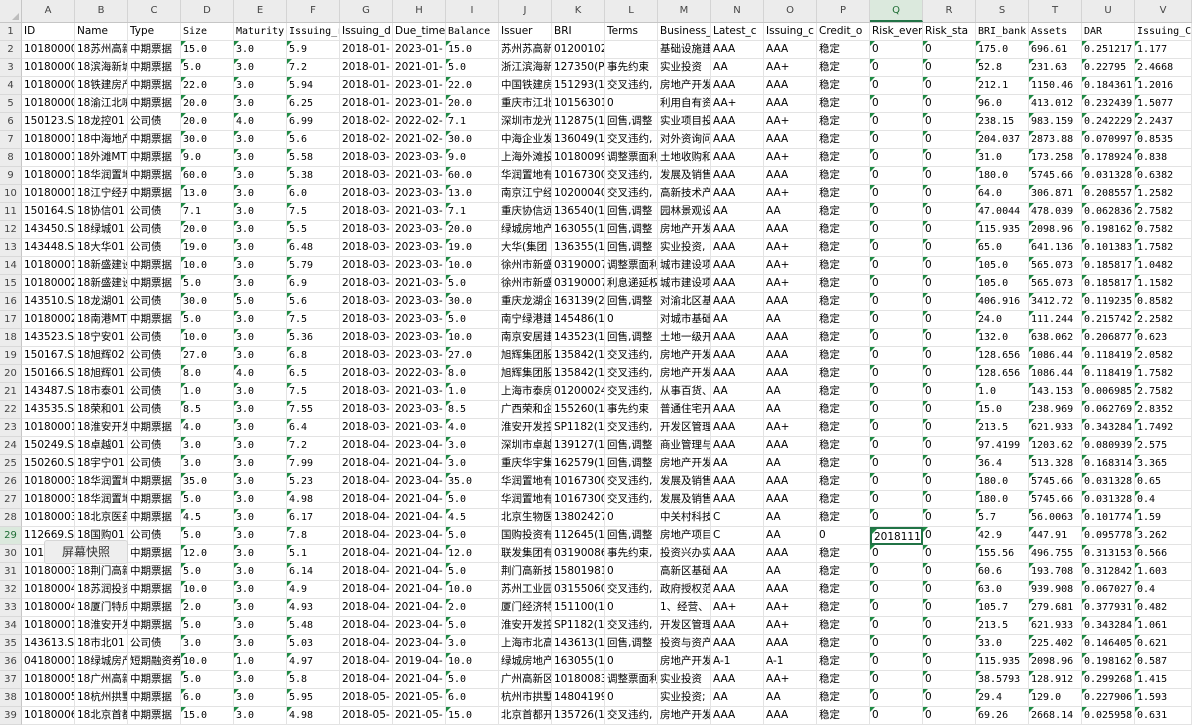  Describe the element at coordinates (11, 554) in the screenshot. I see `row-header: 30` at that location.